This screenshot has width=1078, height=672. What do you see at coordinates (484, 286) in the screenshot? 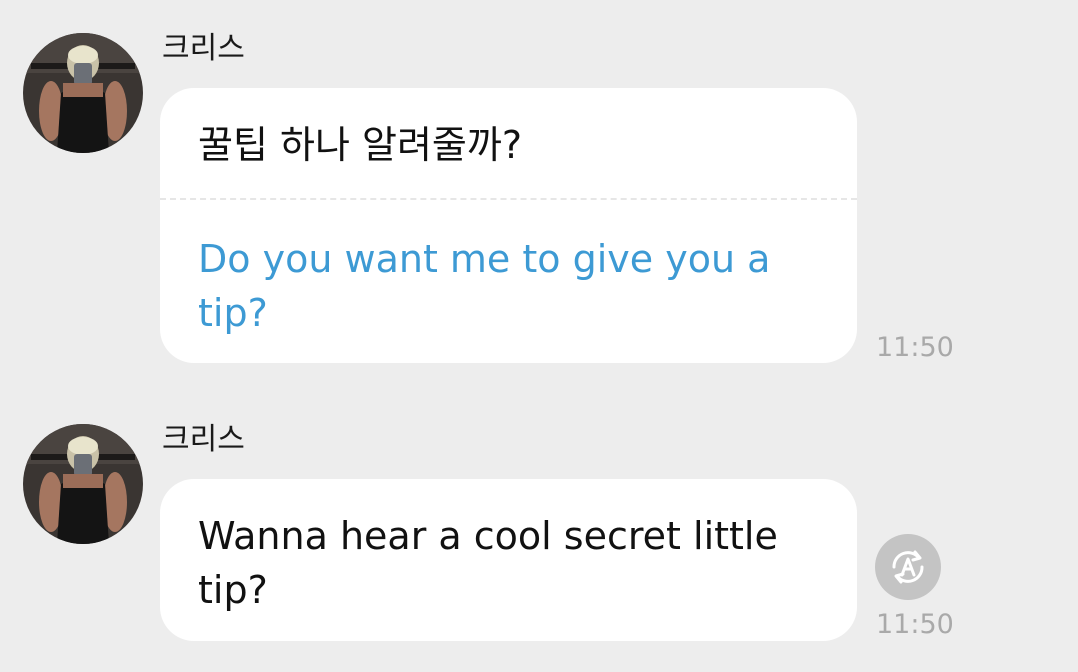
I see `translation-text: Do you want me to give you a tip?` at bounding box center [484, 286].